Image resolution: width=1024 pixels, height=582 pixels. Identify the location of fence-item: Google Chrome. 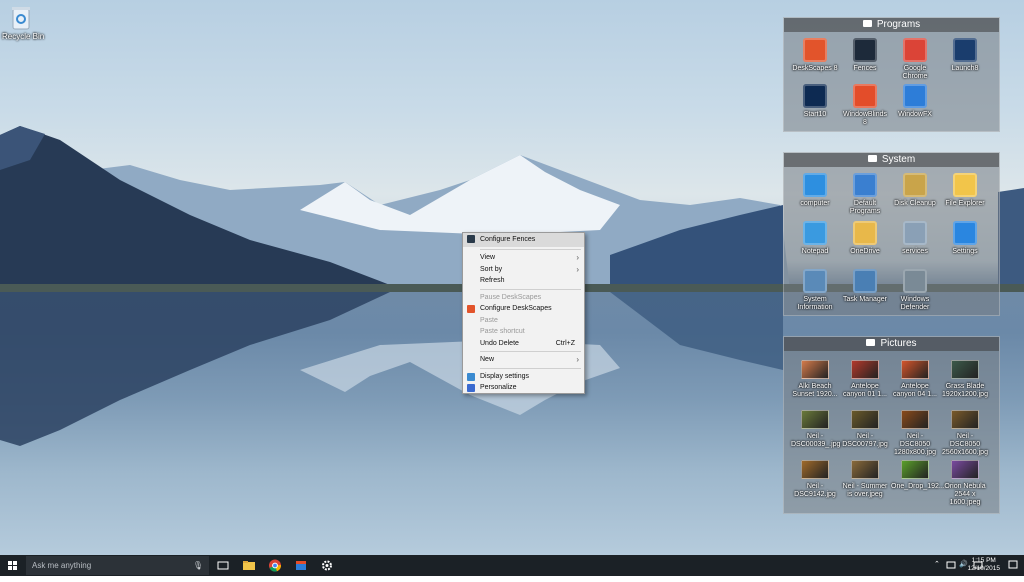
(915, 59).